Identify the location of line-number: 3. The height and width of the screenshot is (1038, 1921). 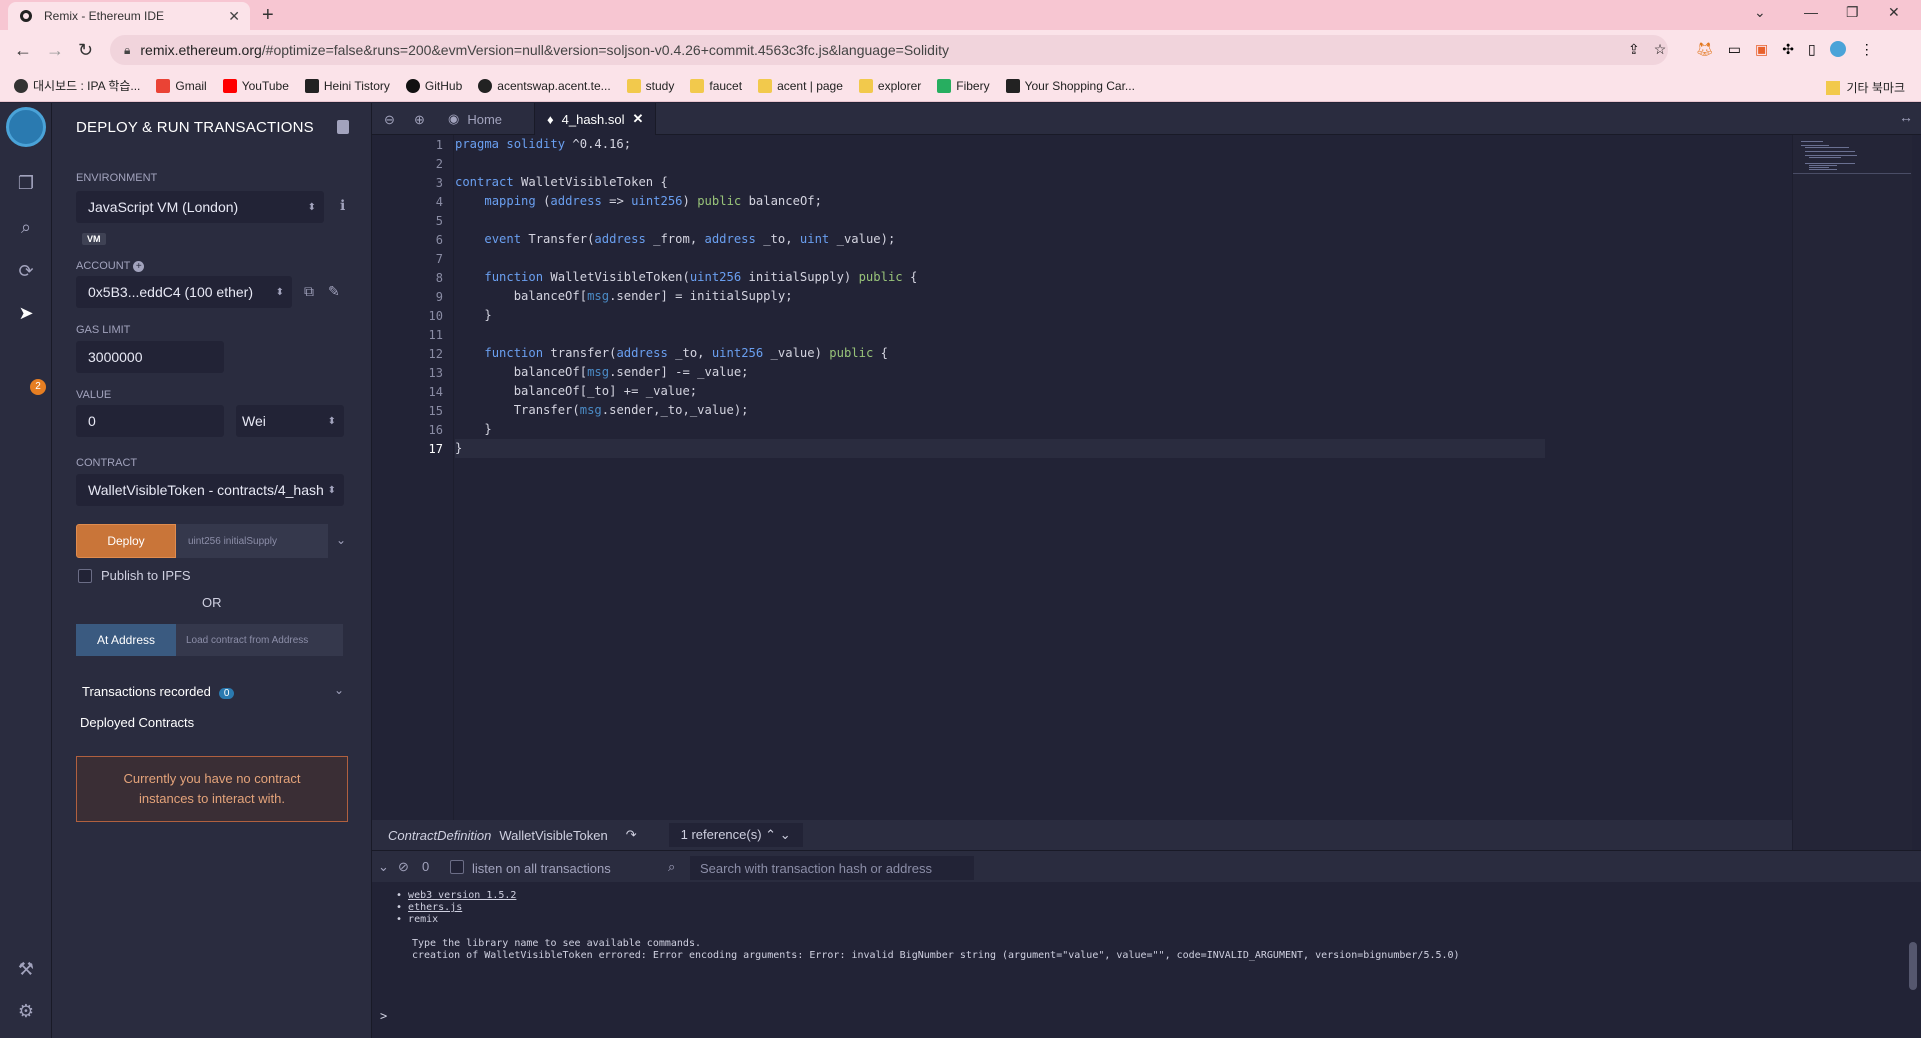
(439, 183).